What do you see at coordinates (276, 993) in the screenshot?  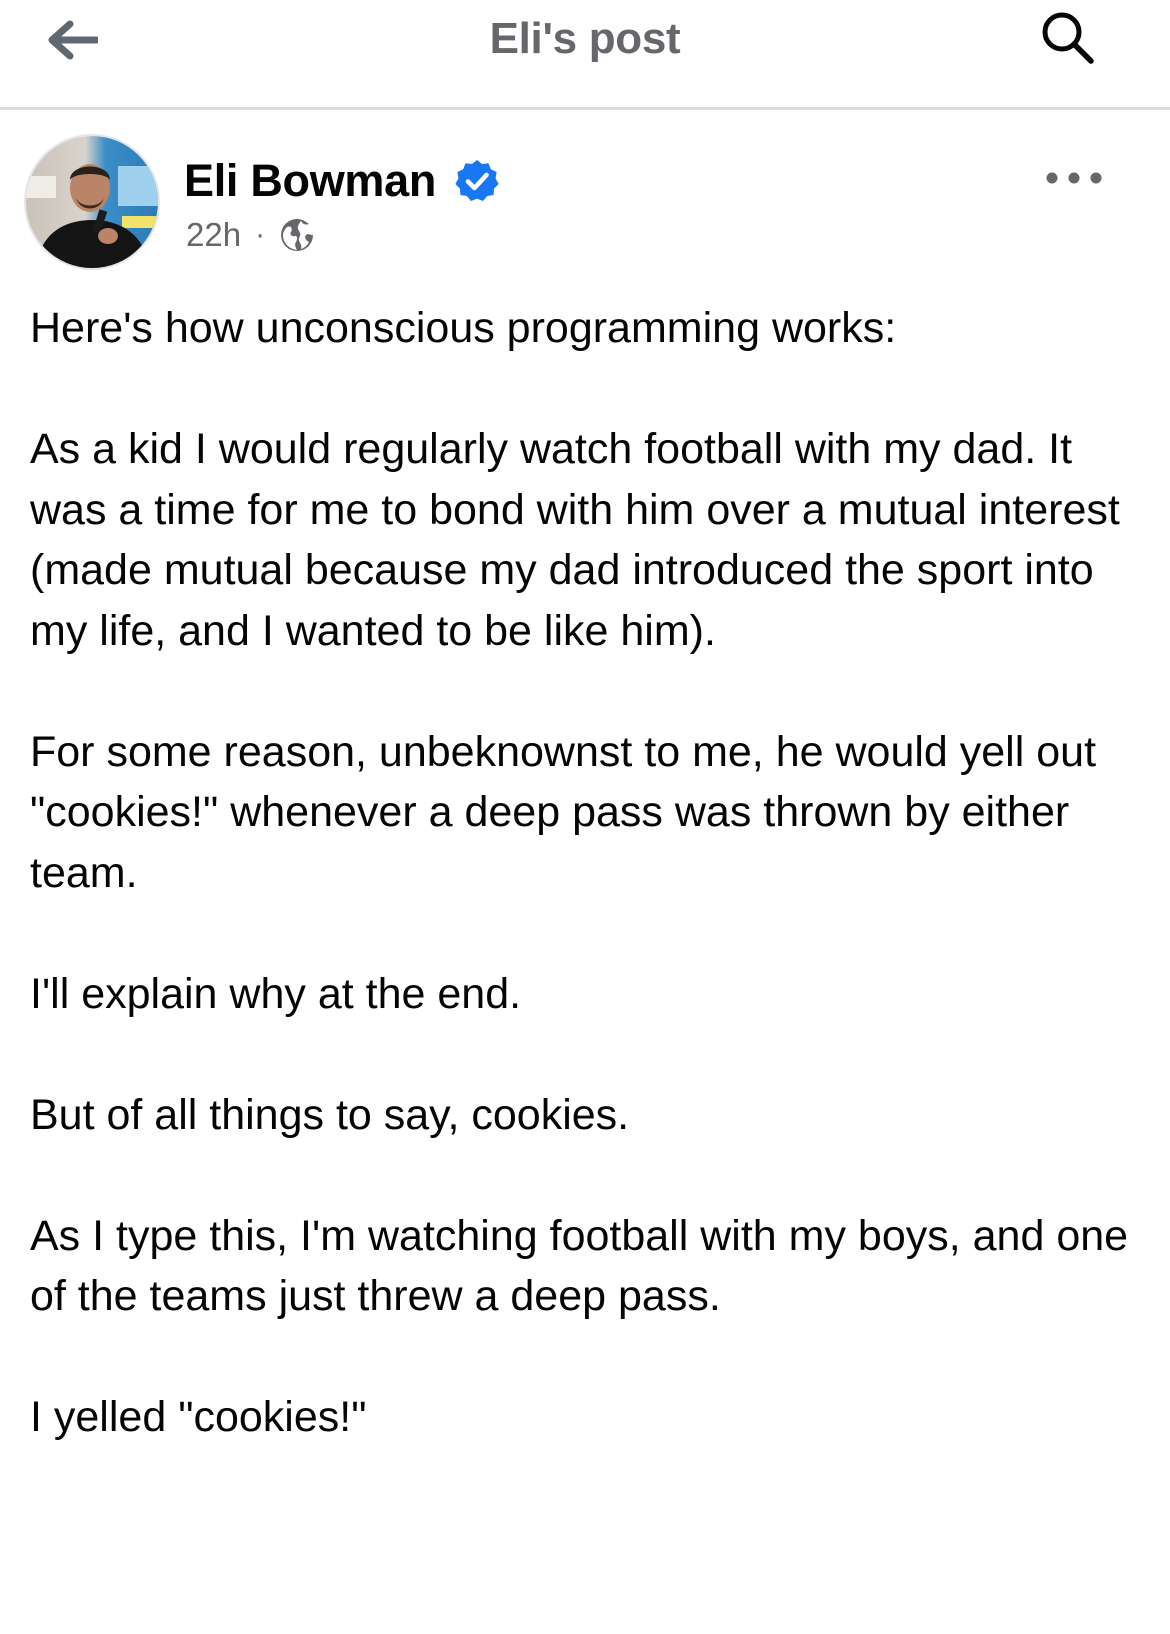 I see `post-paragraph: I'll explain why at the end.` at bounding box center [276, 993].